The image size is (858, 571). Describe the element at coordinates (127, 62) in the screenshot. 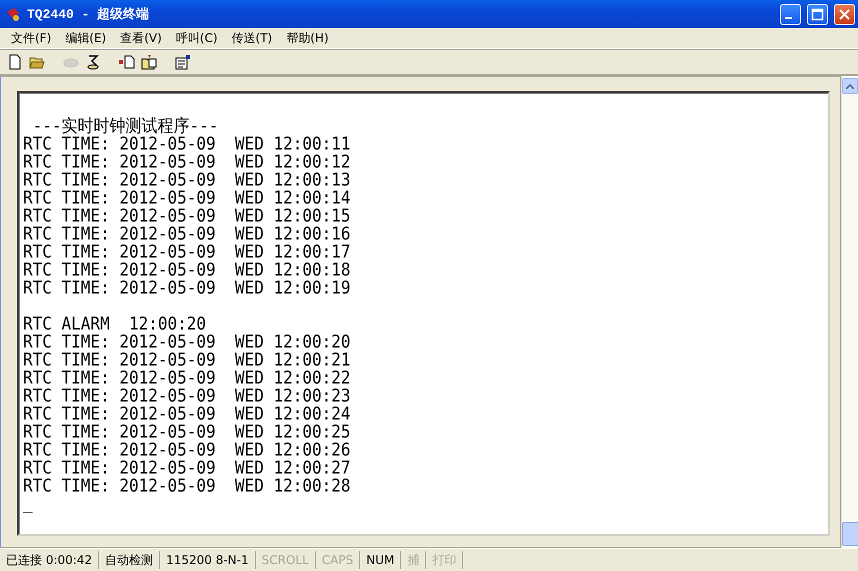

I see `send-file-icon` at that location.